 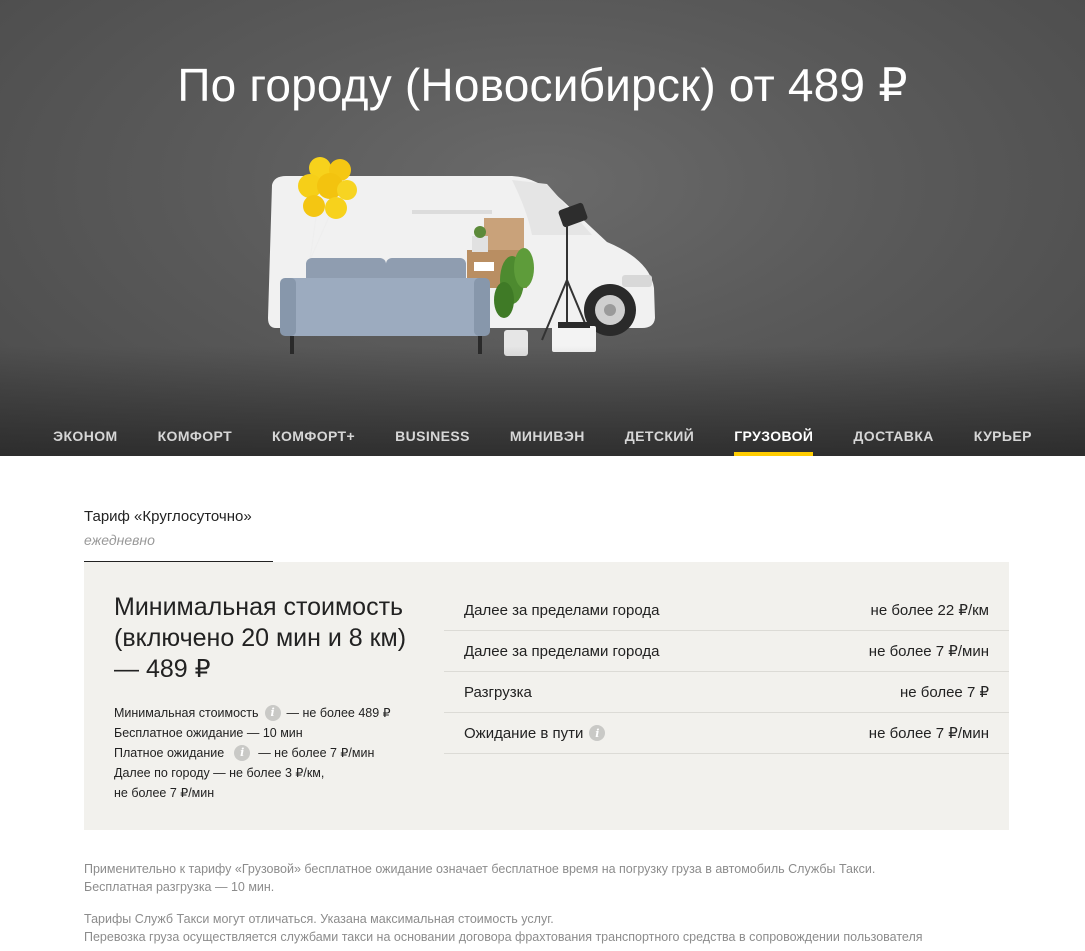 I want to click on tariff-schedule: ежедневно, so click(x=119, y=540).